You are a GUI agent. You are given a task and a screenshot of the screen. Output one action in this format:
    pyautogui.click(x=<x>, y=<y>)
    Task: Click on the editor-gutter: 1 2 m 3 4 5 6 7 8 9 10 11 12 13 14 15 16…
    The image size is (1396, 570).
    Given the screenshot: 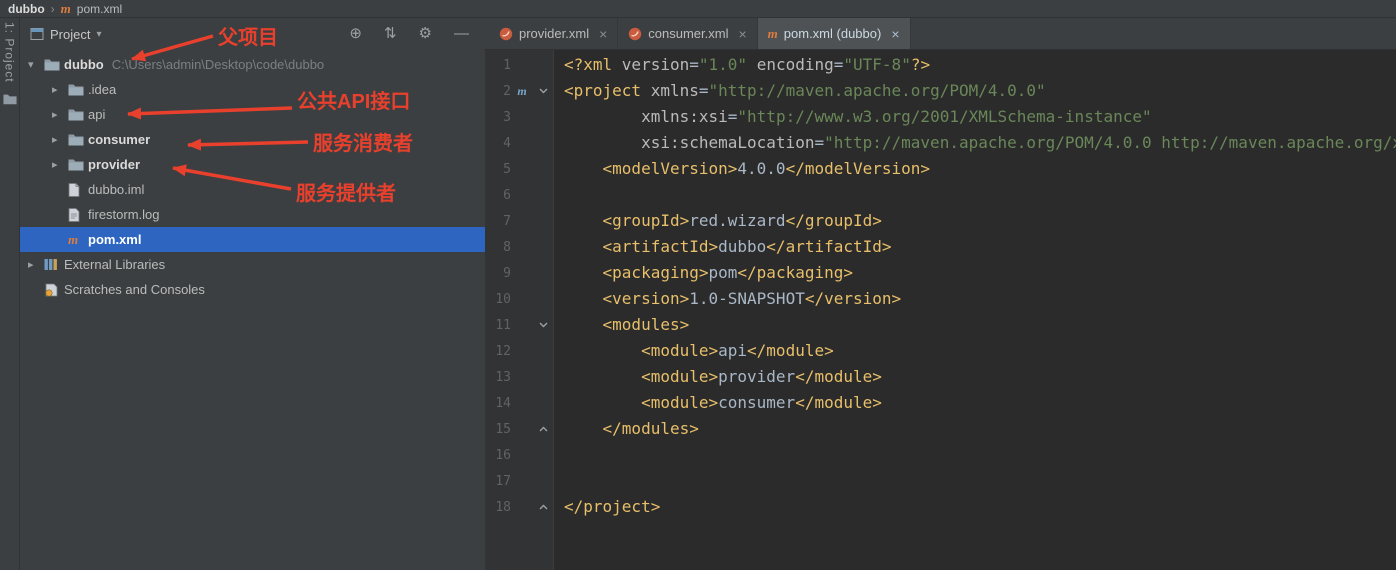 What is the action you would take?
    pyautogui.click(x=519, y=310)
    